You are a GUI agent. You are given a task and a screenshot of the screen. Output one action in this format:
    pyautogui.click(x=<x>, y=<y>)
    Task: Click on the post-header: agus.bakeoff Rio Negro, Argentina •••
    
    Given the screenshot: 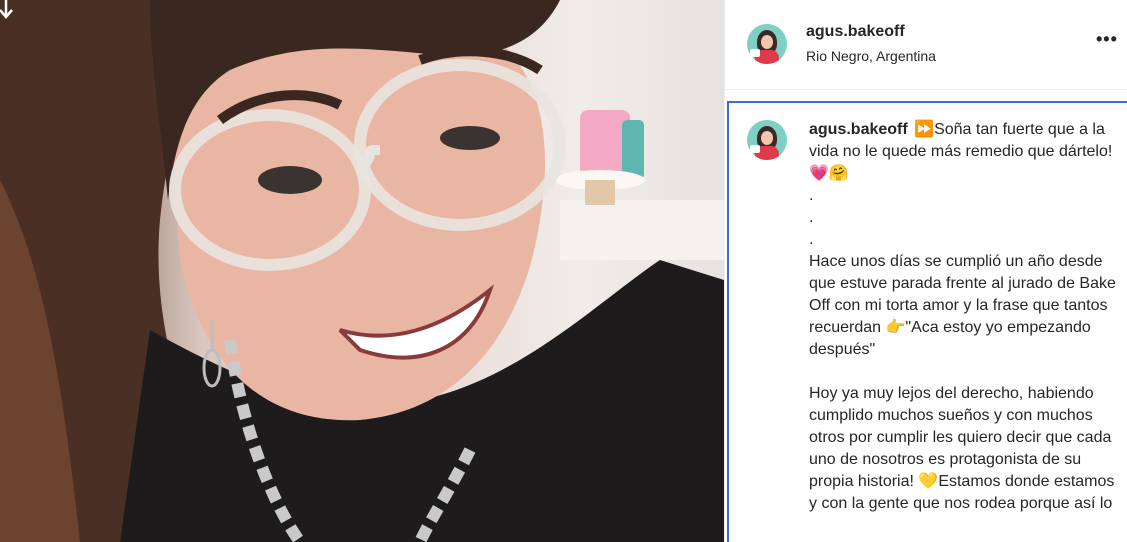 What is the action you would take?
    pyautogui.click(x=926, y=45)
    